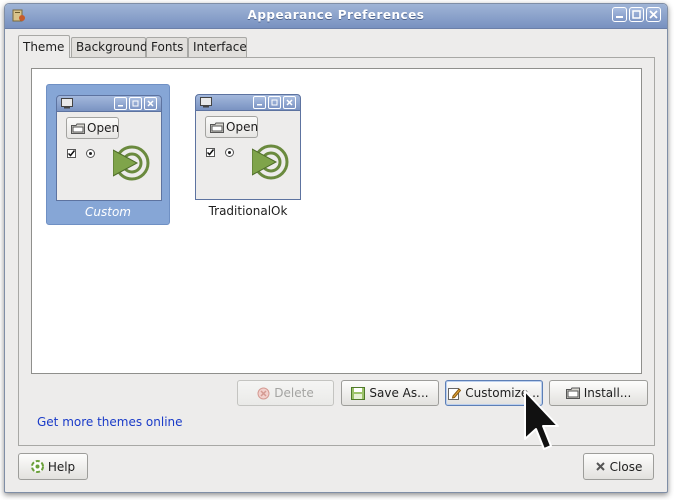  I want to click on help-icon, so click(37, 466).